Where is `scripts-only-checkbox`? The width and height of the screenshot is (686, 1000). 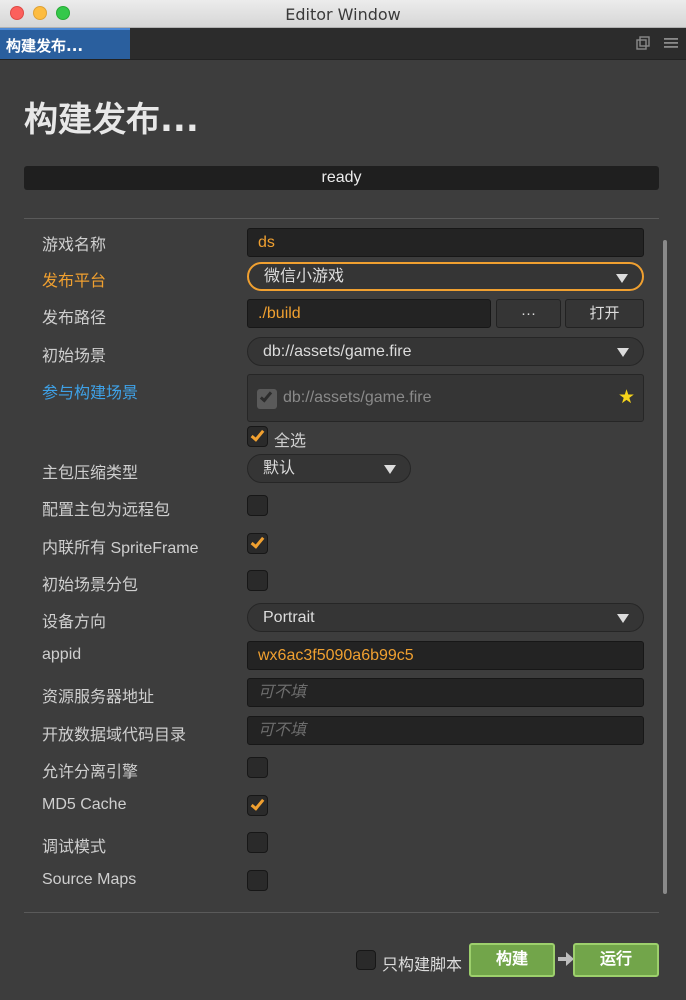 scripts-only-checkbox is located at coordinates (366, 960).